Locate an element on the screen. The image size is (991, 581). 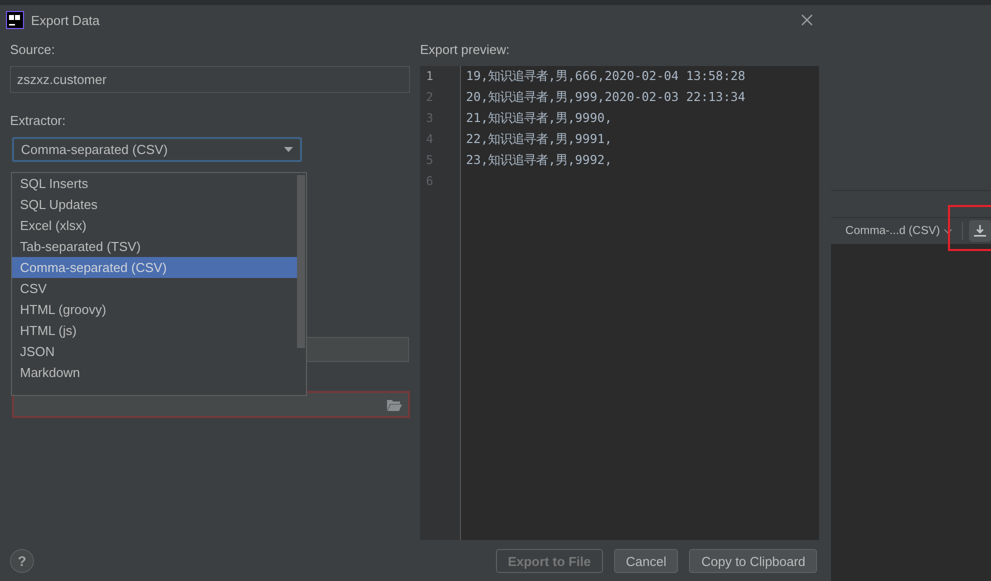
extractor-label: Extractor: is located at coordinates (38, 121).